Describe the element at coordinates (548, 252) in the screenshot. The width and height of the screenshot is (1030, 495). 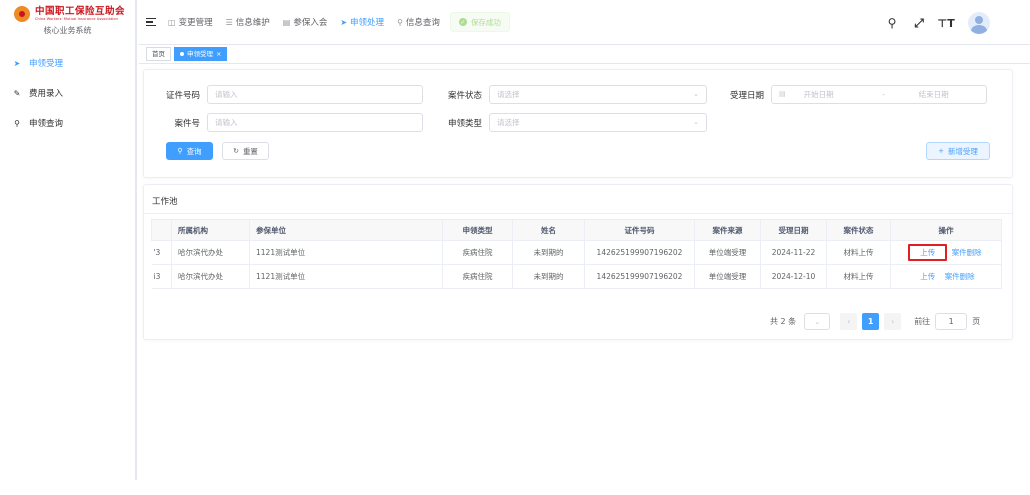
I see `cell-name: 未到期的` at that location.